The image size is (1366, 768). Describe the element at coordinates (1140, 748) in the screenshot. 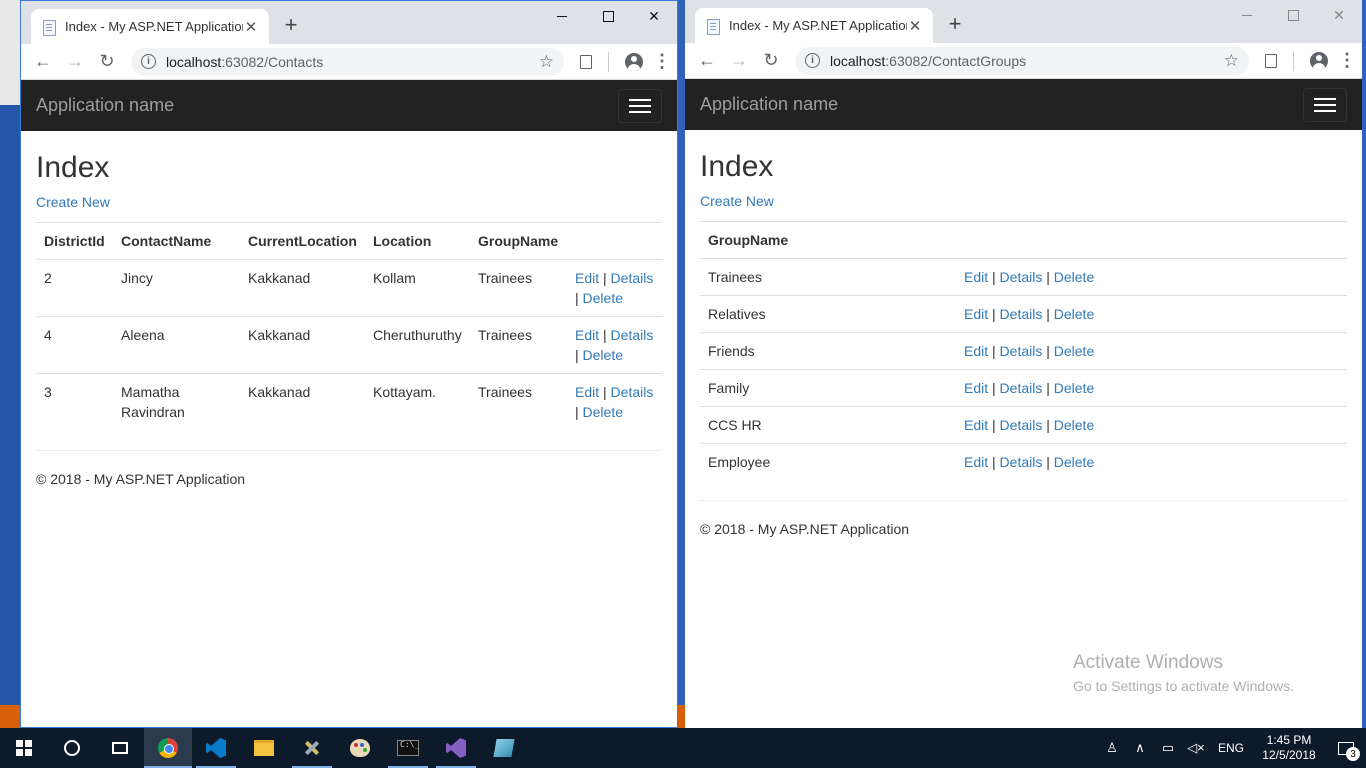

I see `show-hidden-icons-chevron-icon: ∧` at that location.